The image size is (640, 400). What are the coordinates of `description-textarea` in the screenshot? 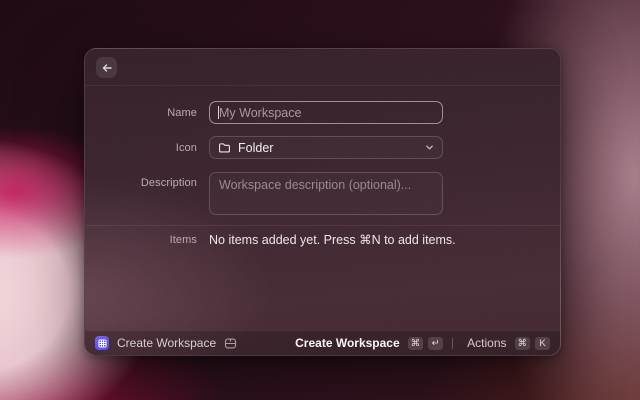 It's located at (326, 193).